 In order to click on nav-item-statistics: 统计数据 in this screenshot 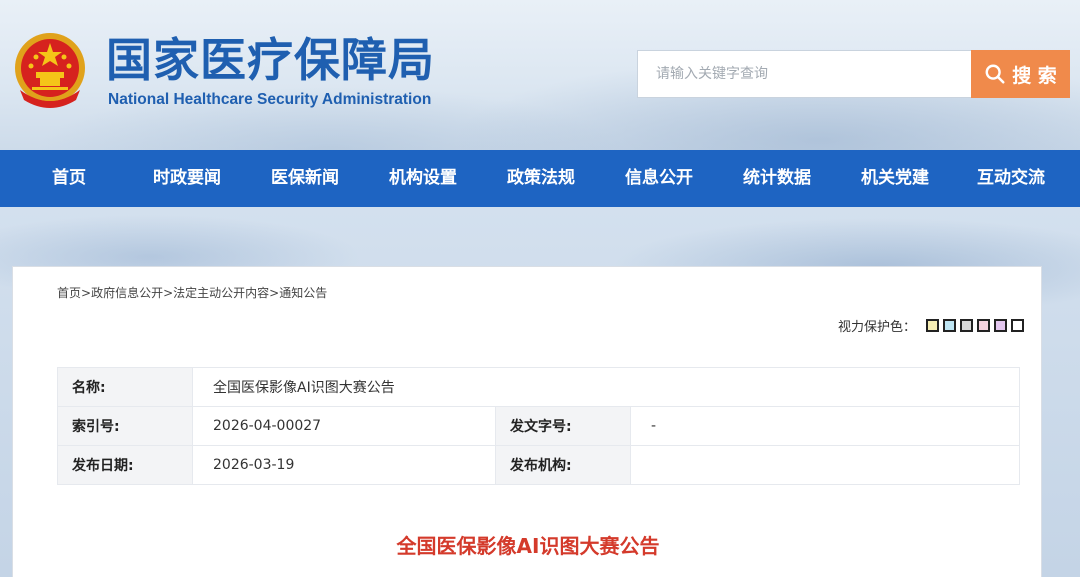, I will do `click(777, 178)`.